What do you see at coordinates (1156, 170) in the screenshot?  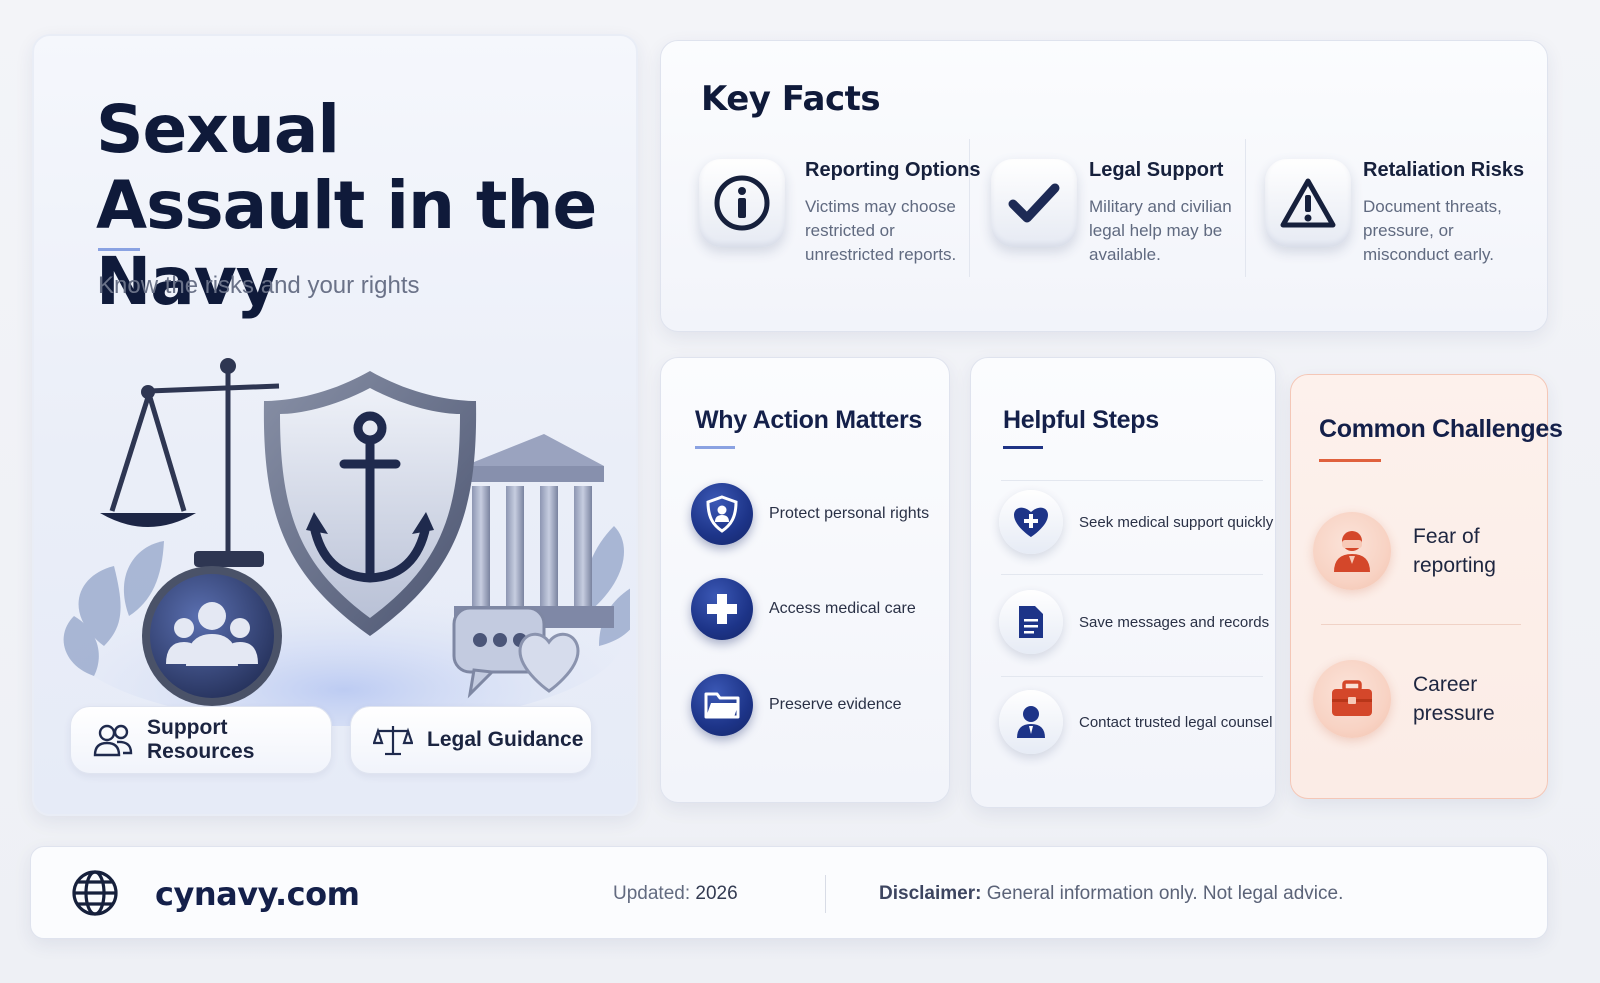 I see `fact-heading: Legal Support` at bounding box center [1156, 170].